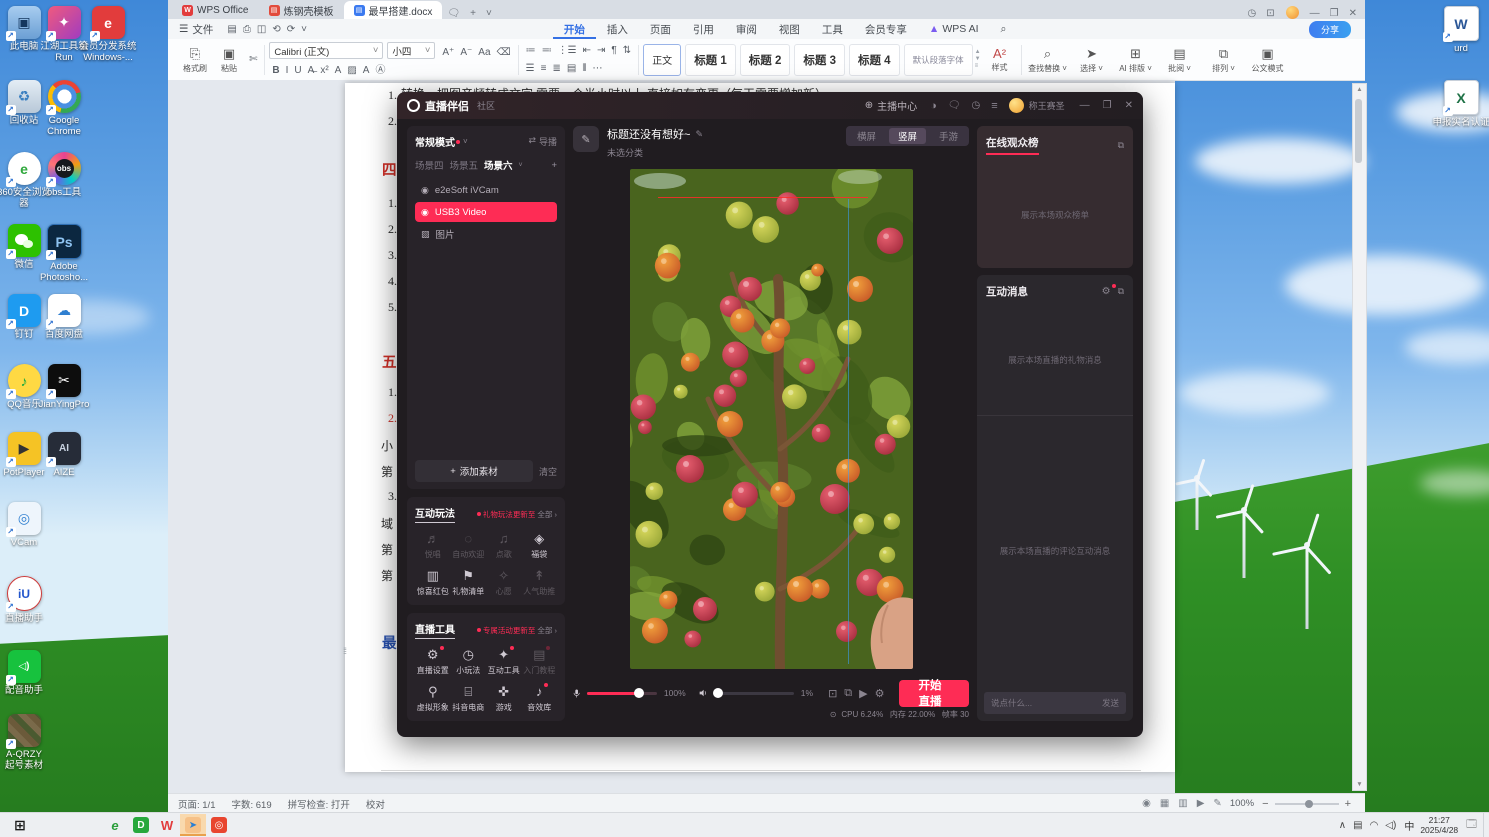 The image size is (1489, 837). Describe the element at coordinates (115, 825) in the screenshot. I see `taskbar-browser-e: e` at that location.